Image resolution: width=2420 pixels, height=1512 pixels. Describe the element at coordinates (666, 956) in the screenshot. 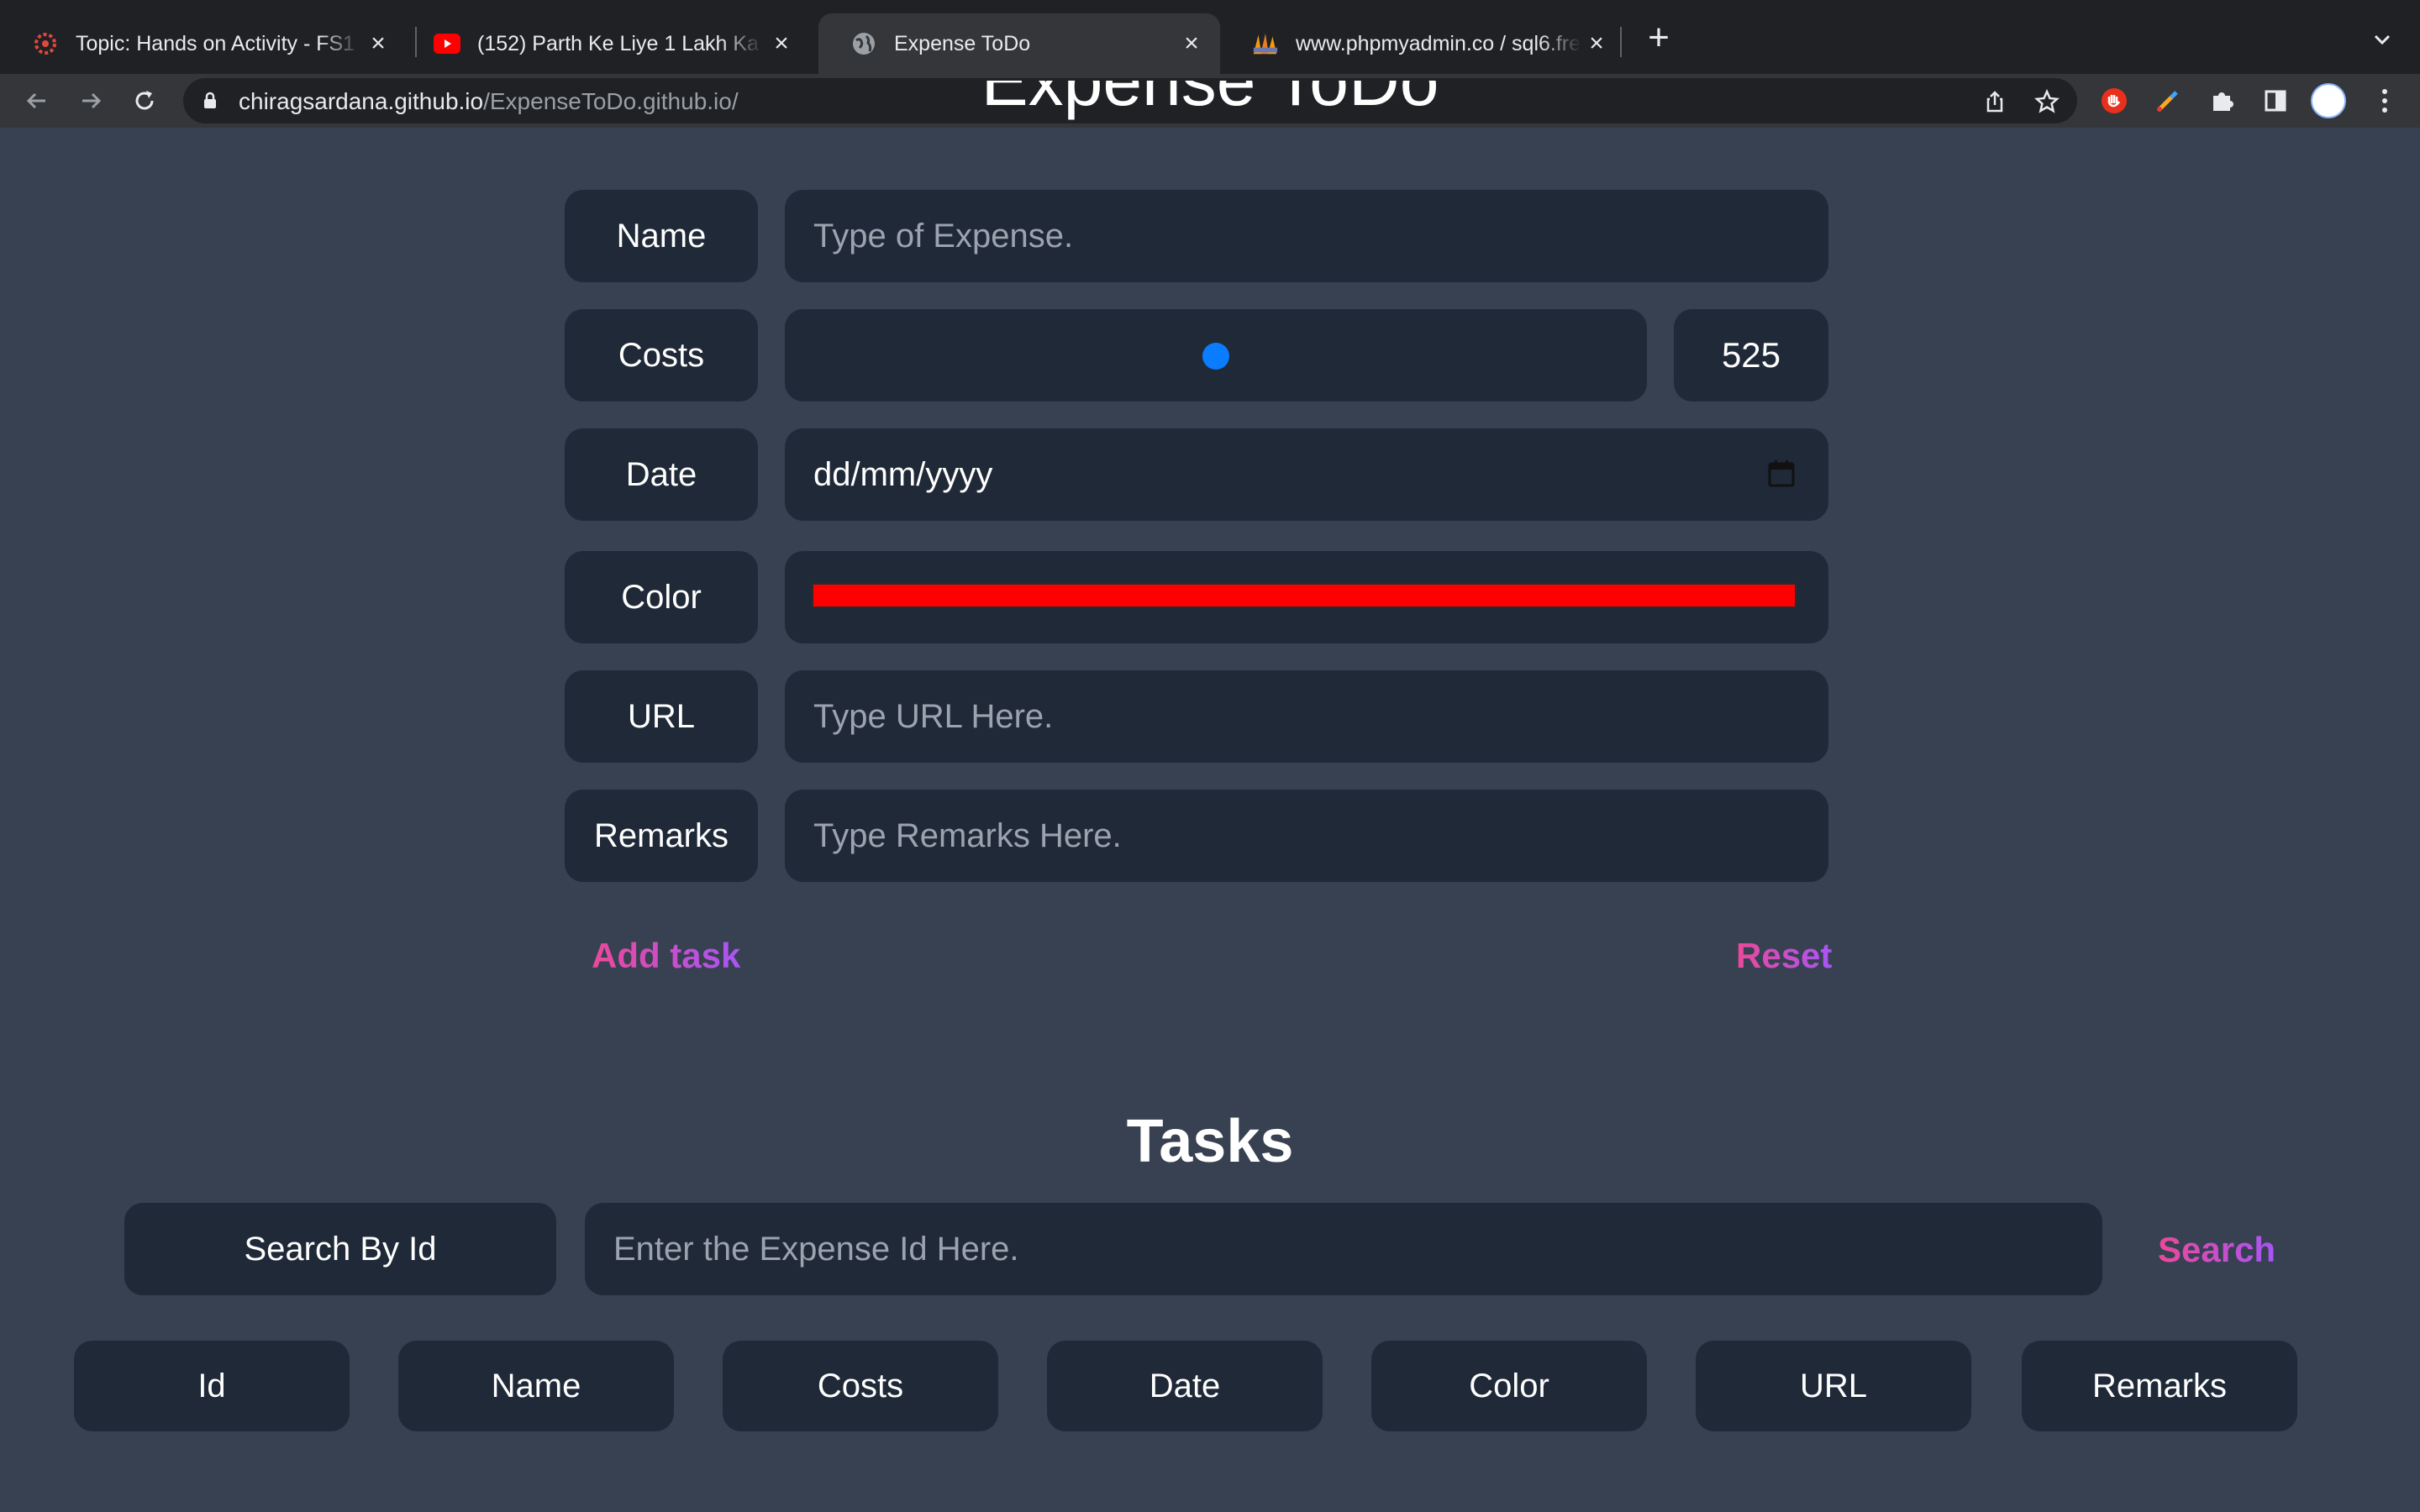

I see `add-task-button: Add task` at that location.